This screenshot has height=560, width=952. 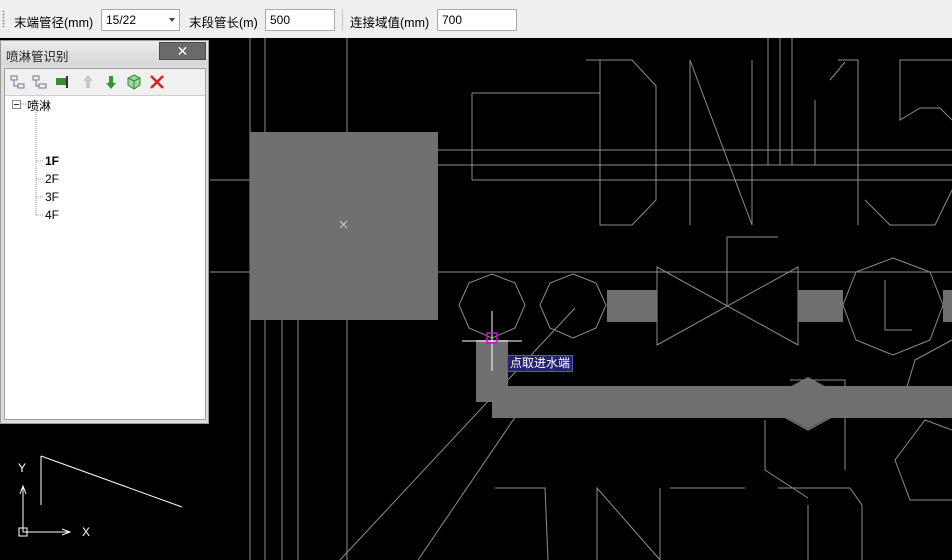 What do you see at coordinates (820, 523) in the screenshot?
I see `lower-digit` at bounding box center [820, 523].